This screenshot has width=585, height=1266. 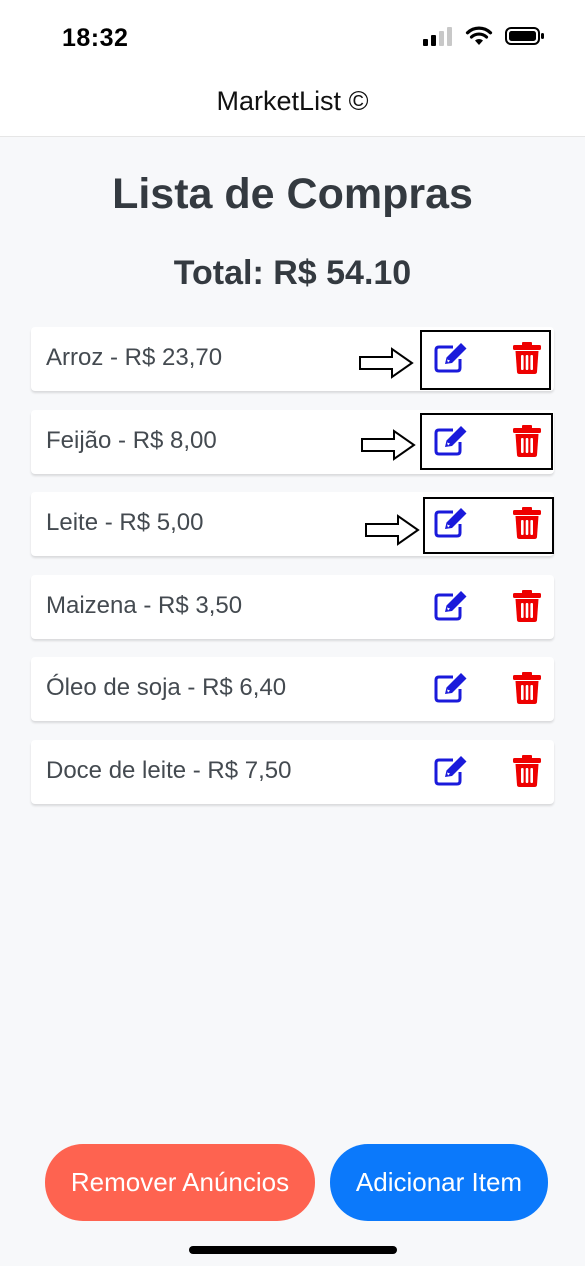 I want to click on item-label: Arroz - R$ 23,70, so click(x=134, y=357).